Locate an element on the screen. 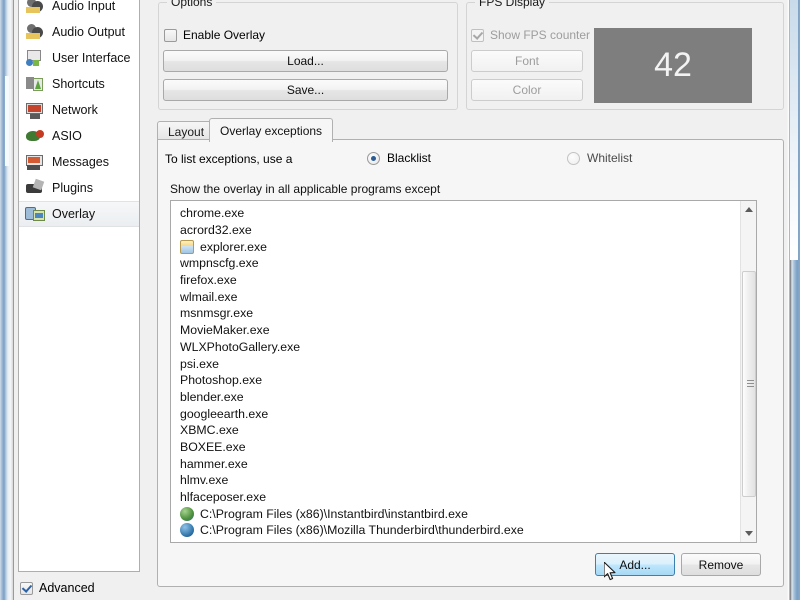 The width and height of the screenshot is (800, 600). remove-button: Remove is located at coordinates (721, 564).